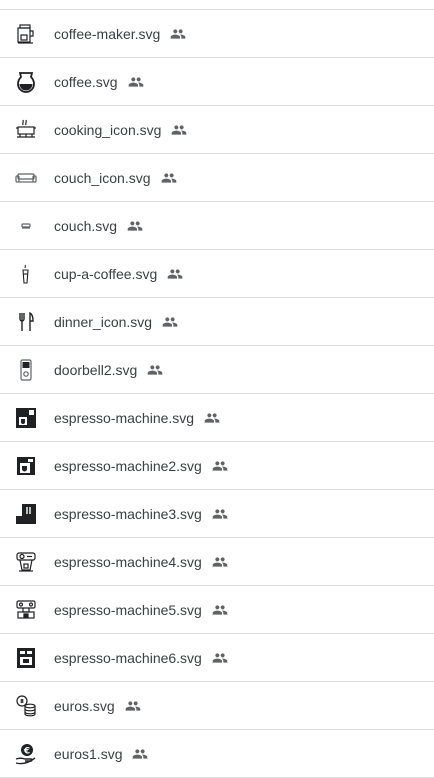 The image size is (434, 778). What do you see at coordinates (84, 706) in the screenshot?
I see `file-name: euros.svg` at bounding box center [84, 706].